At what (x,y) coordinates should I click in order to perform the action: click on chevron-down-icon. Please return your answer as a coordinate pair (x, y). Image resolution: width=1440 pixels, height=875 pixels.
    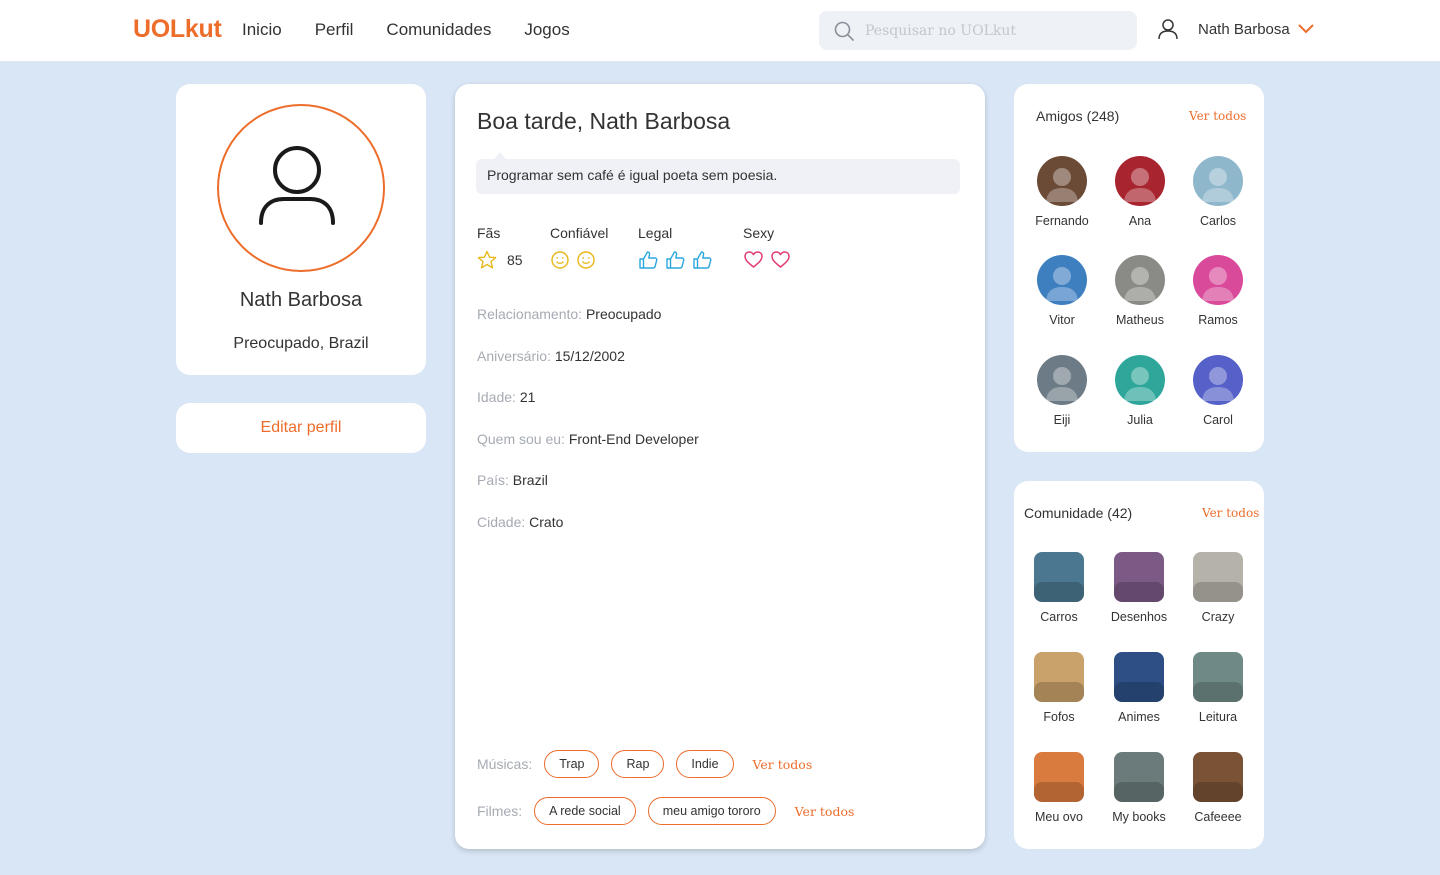
    Looking at the image, I should click on (1306, 29).